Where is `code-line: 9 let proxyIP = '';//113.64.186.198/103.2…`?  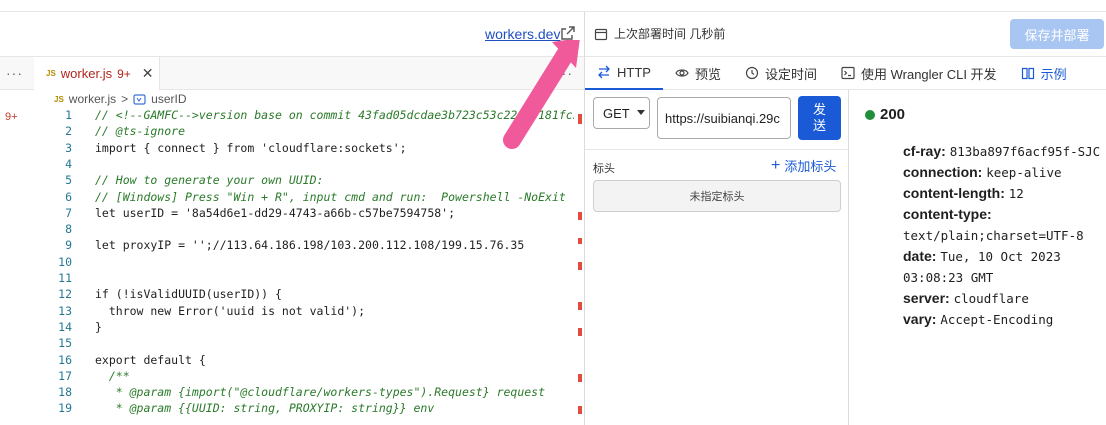 code-line: 9 let proxyIP = '';//113.64.186.198/103.2… is located at coordinates (307, 246).